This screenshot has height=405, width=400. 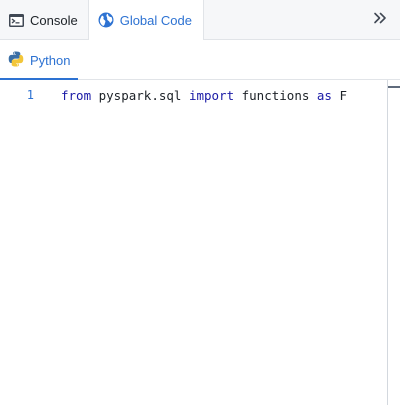 What do you see at coordinates (211, 95) in the screenshot?
I see `keyword-import: import` at bounding box center [211, 95].